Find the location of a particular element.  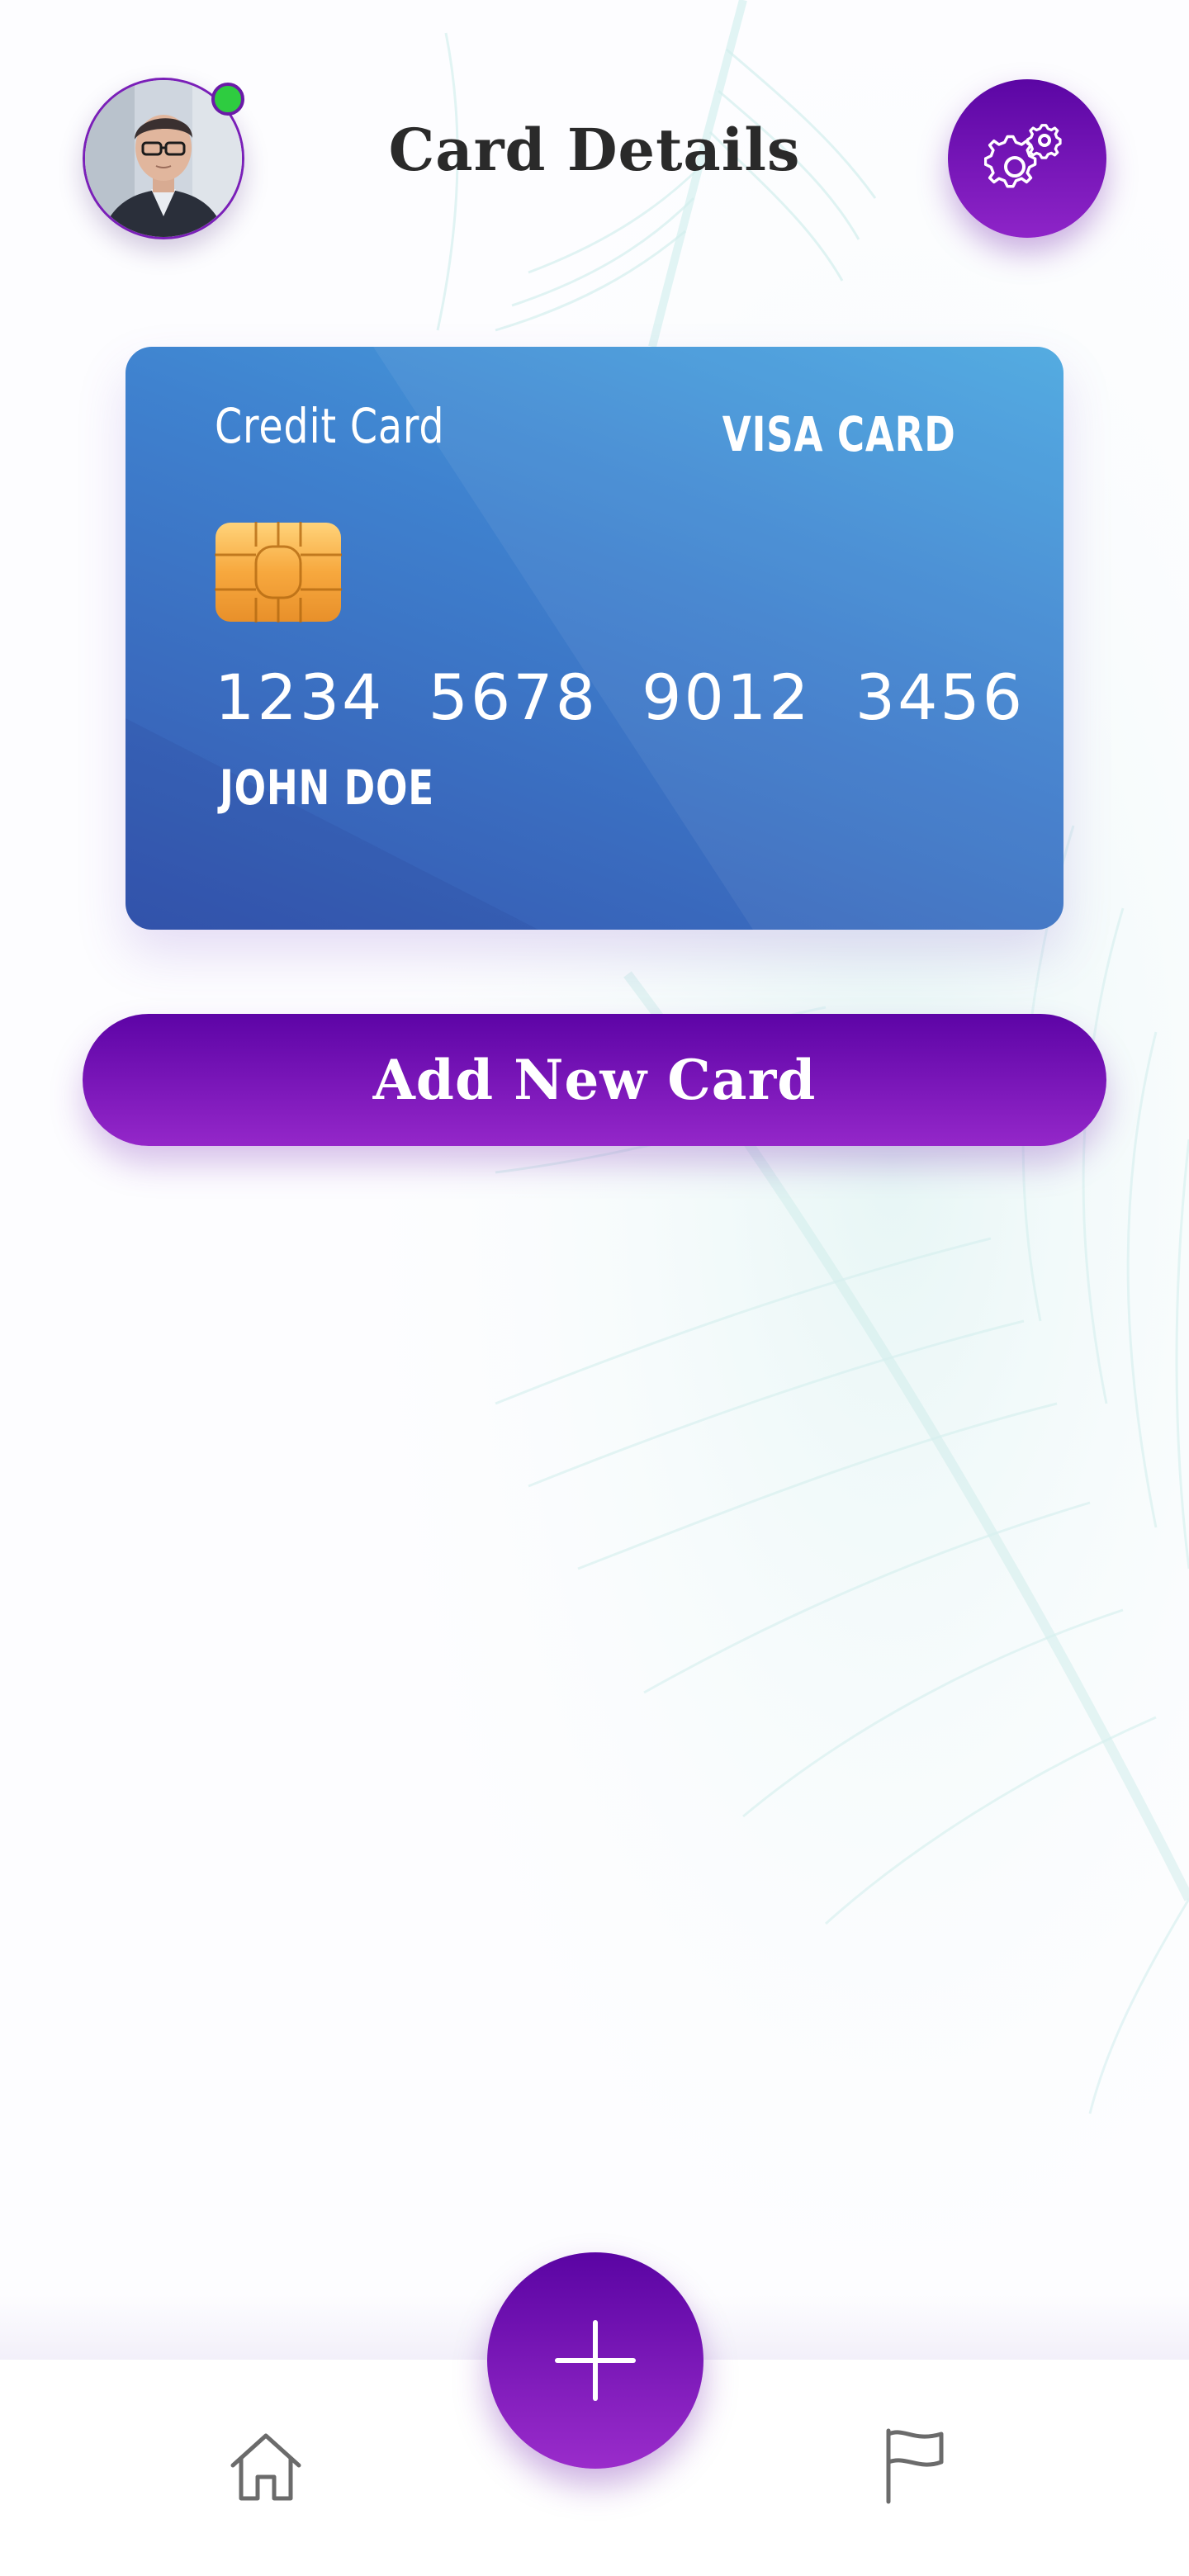

plus-icon is located at coordinates (595, 2360).